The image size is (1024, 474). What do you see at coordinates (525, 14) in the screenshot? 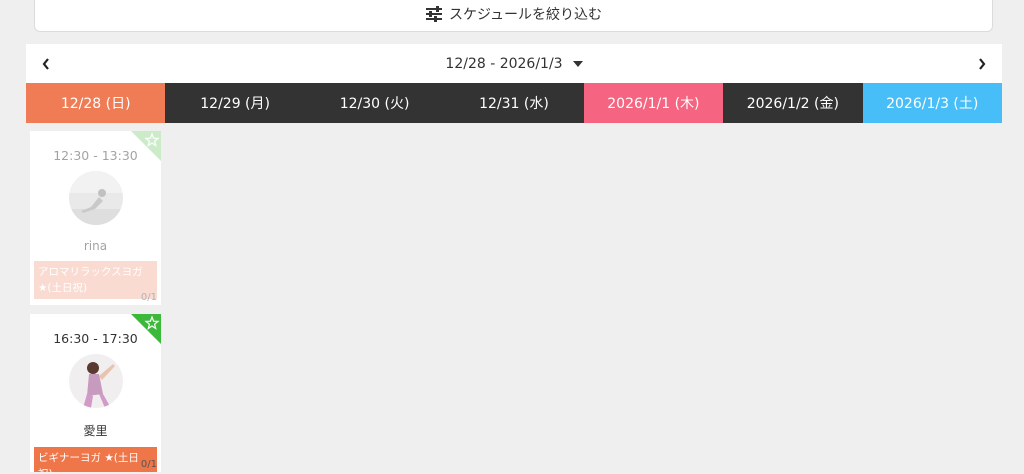
I see `filter-label: スケジュールを絞り込む` at bounding box center [525, 14].